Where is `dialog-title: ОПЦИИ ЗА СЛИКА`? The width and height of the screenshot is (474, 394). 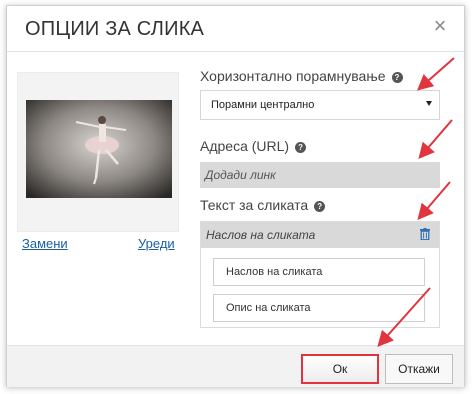
dialog-title: ОПЦИИ ЗА СЛИКА is located at coordinates (115, 29).